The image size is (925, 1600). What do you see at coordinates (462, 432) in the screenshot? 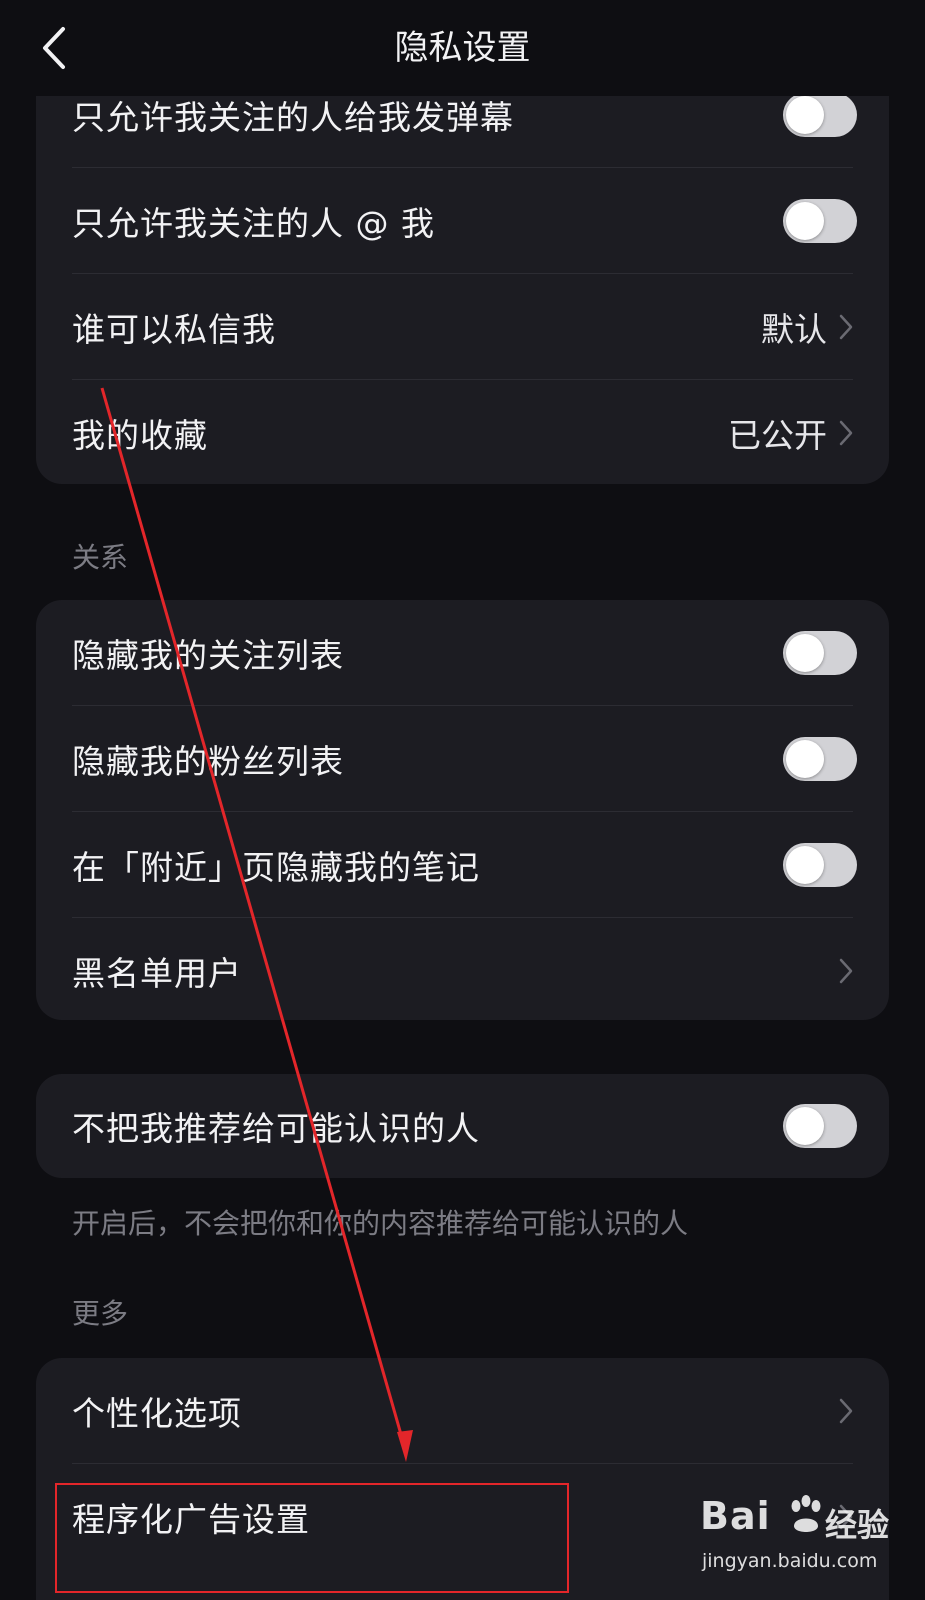
I see `row-my-favorites: 我的收藏 已公开` at bounding box center [462, 432].